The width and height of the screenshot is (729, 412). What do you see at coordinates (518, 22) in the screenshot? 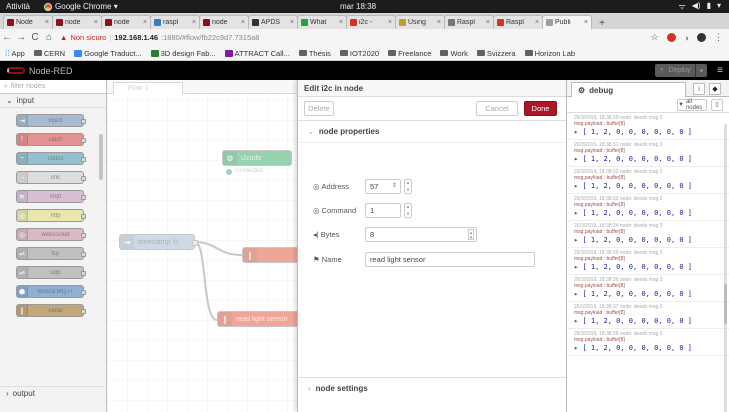
I see `browser-tab: Raspl ×` at bounding box center [518, 22].